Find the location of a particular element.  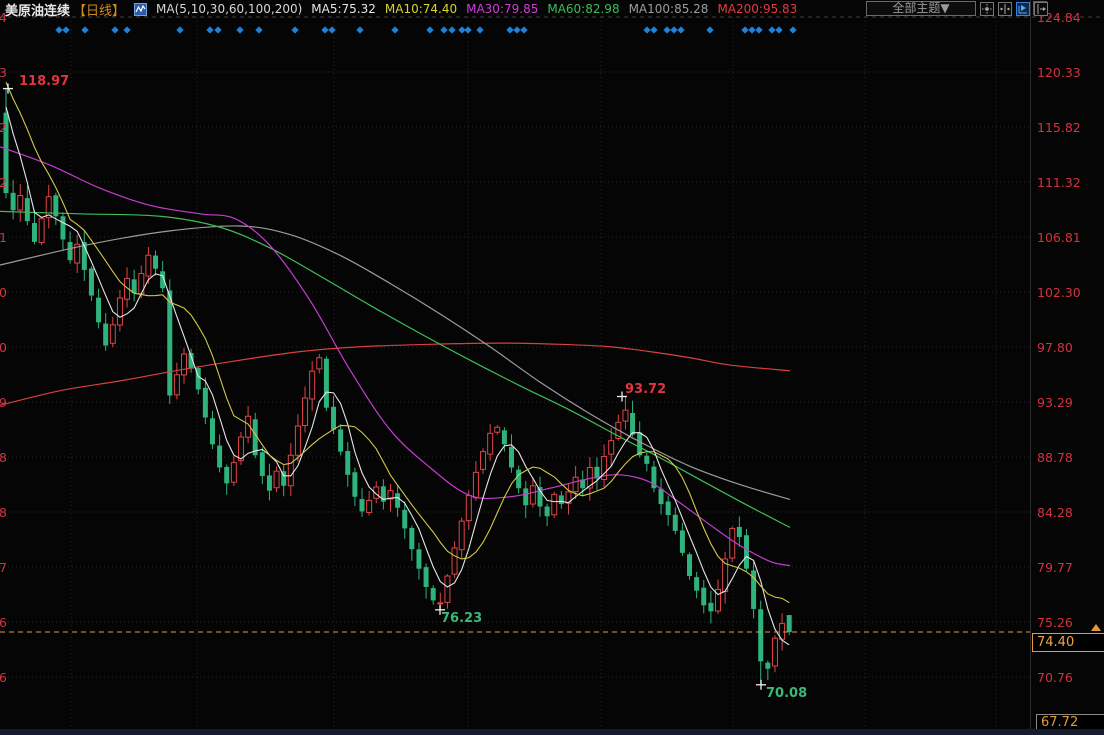

ma100-value: MA100:85.28 is located at coordinates (668, 9).